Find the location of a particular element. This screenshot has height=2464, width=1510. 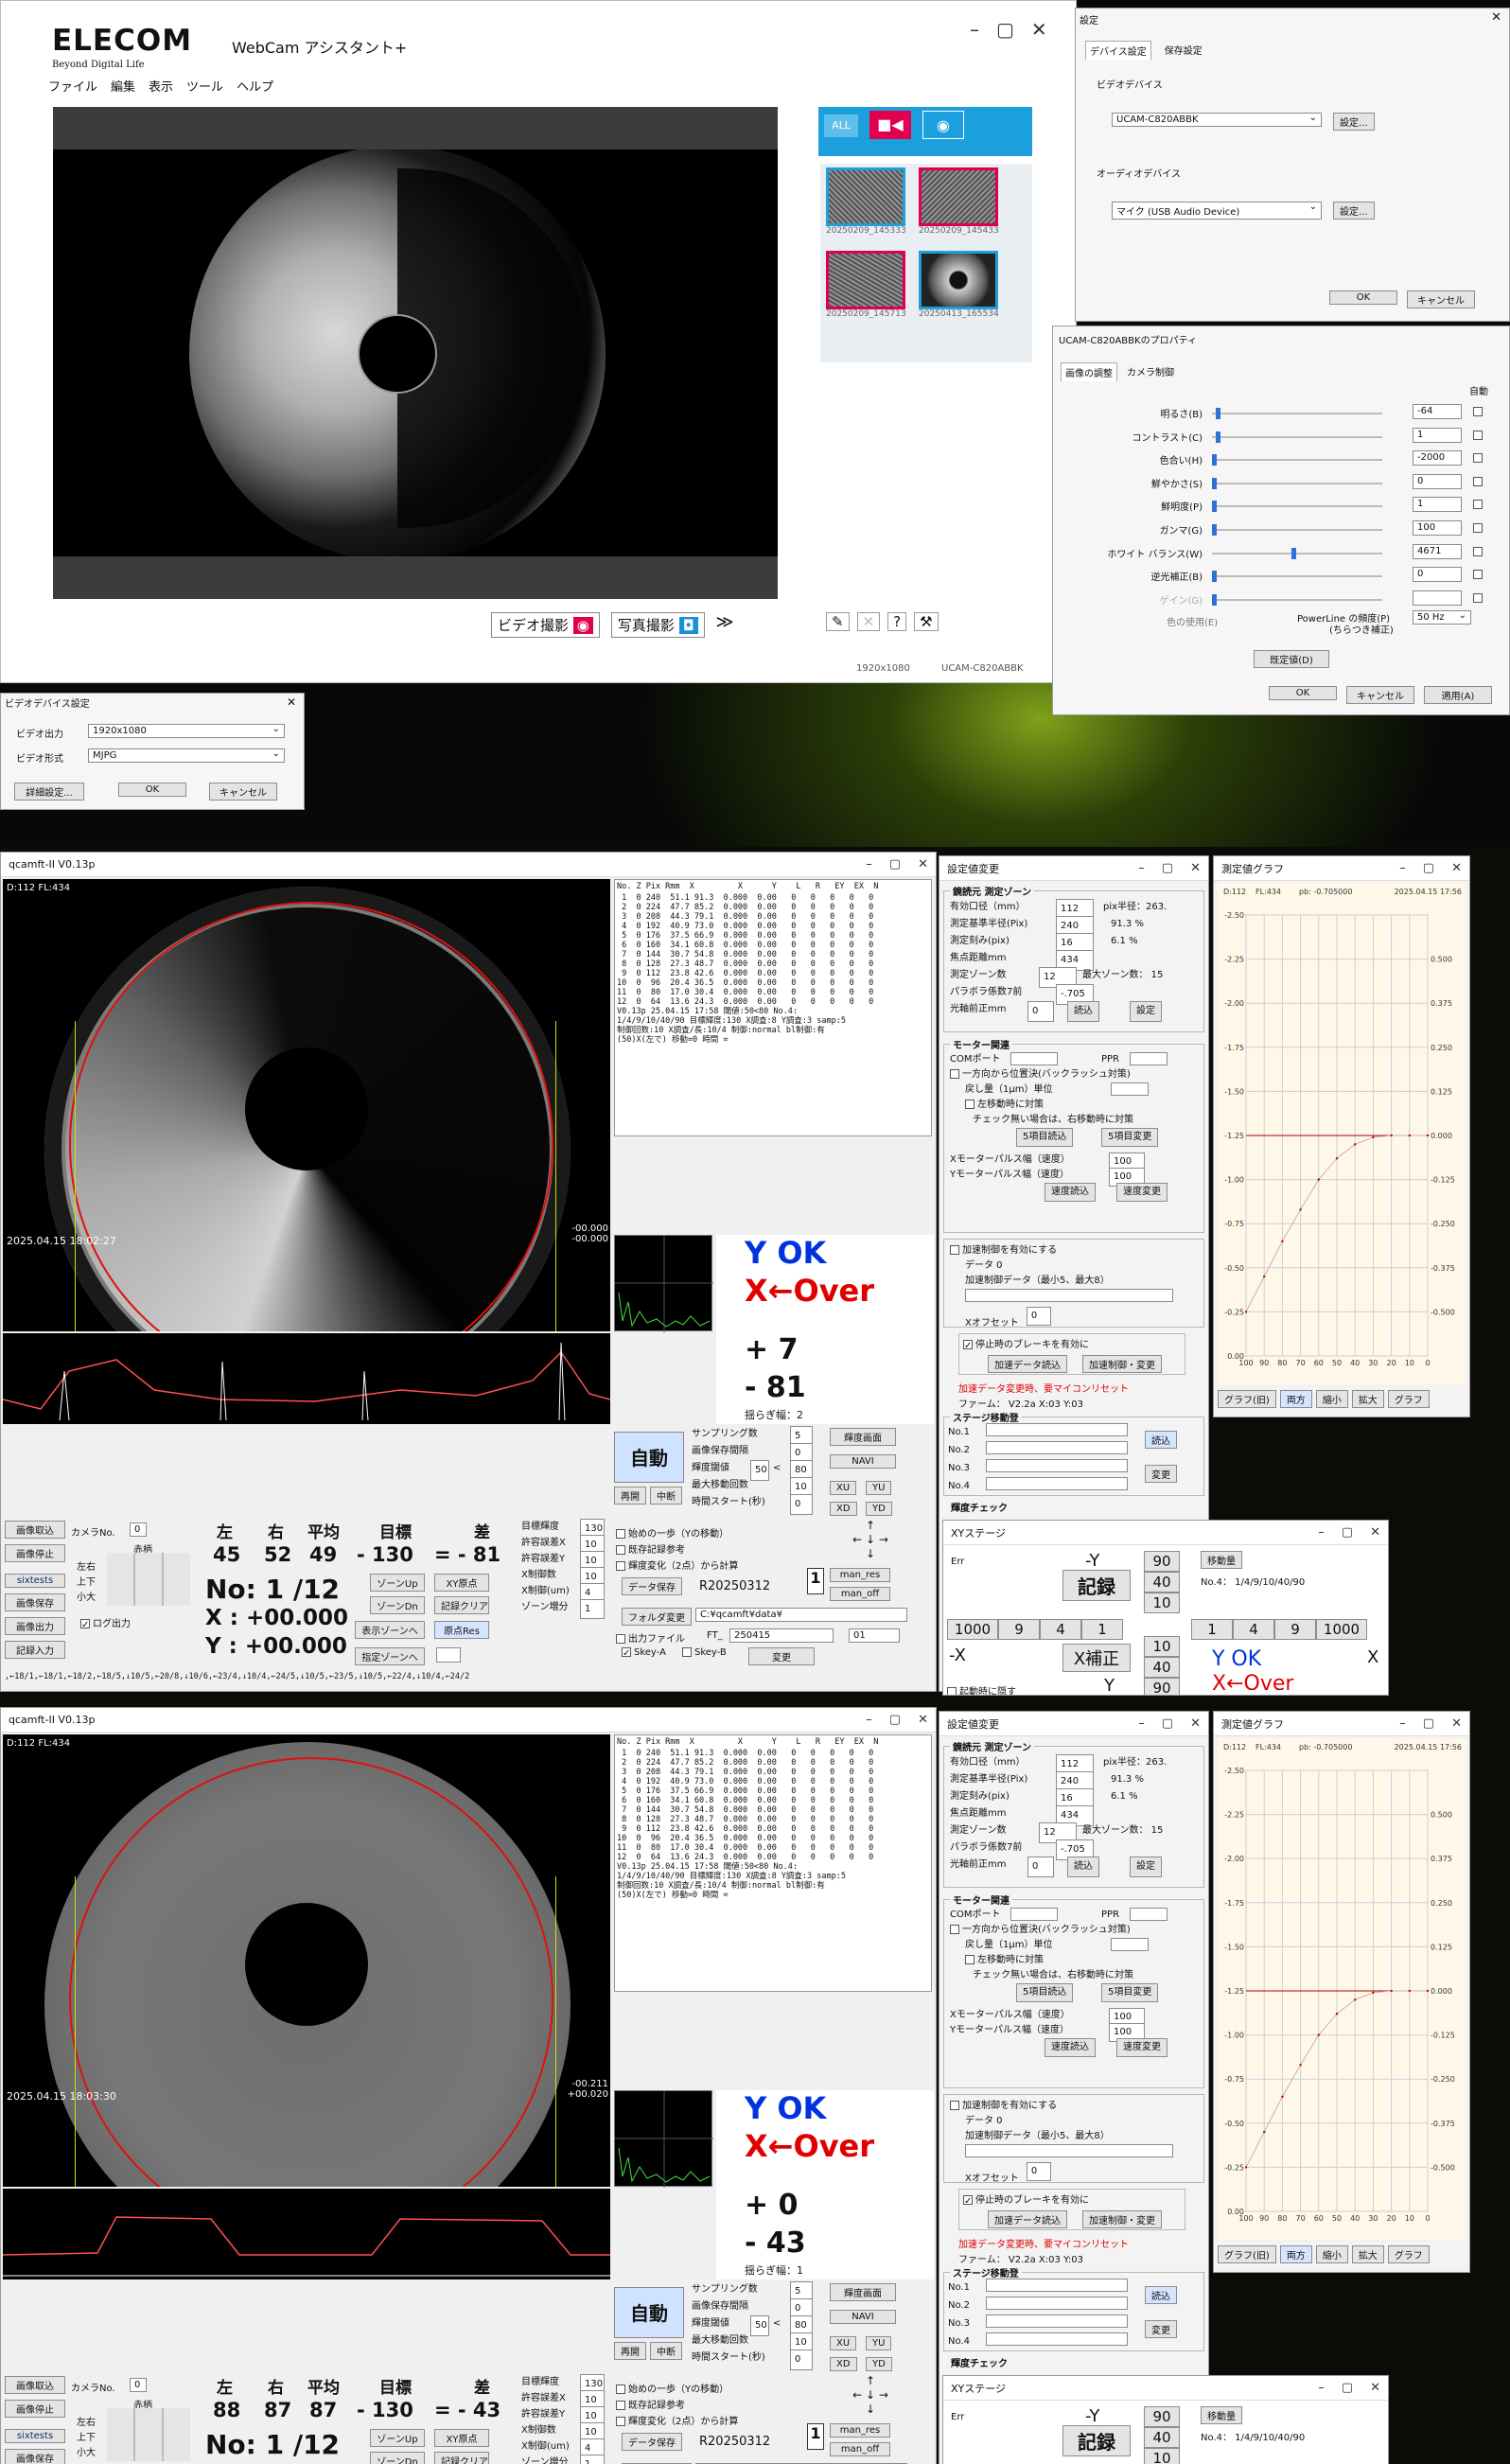

y-10-button: 10 is located at coordinates (1162, 1603).